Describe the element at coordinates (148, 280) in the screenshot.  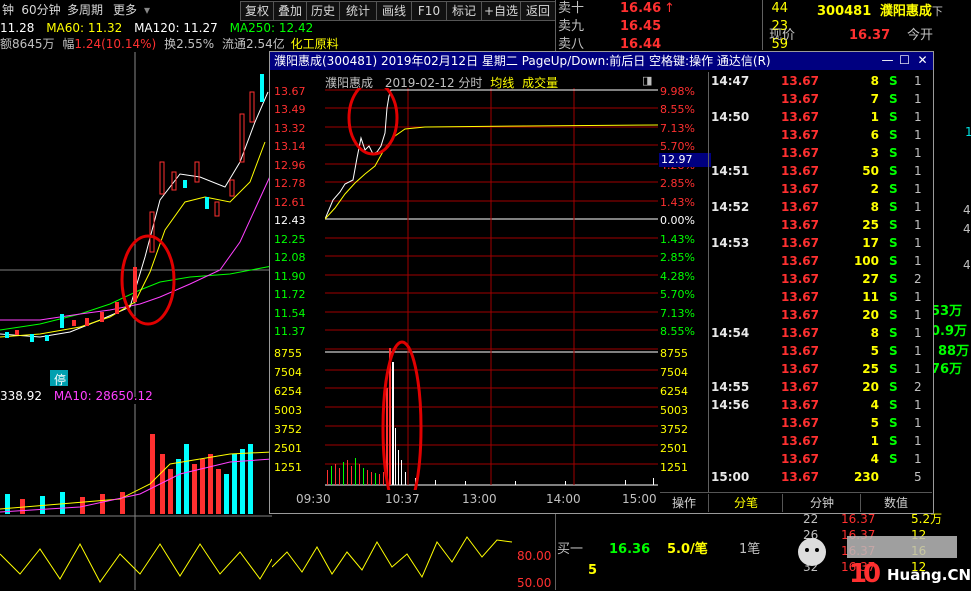
I see `kline-annotation-circle` at that location.